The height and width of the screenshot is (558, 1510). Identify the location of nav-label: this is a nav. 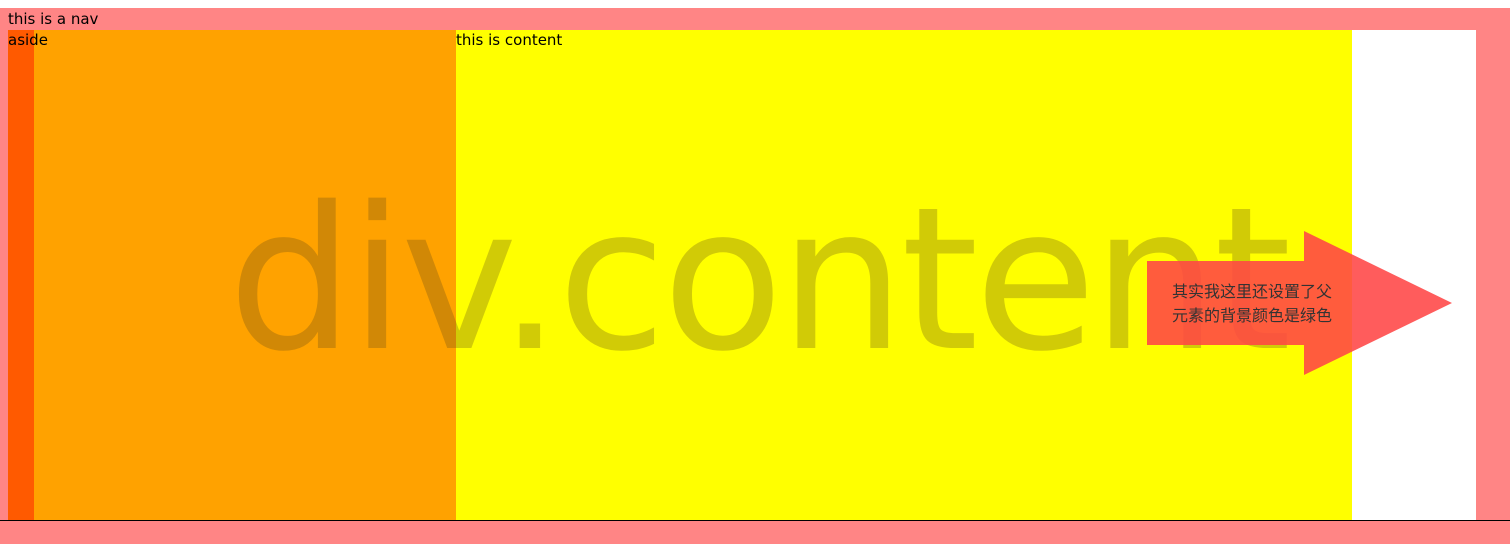
(53, 19).